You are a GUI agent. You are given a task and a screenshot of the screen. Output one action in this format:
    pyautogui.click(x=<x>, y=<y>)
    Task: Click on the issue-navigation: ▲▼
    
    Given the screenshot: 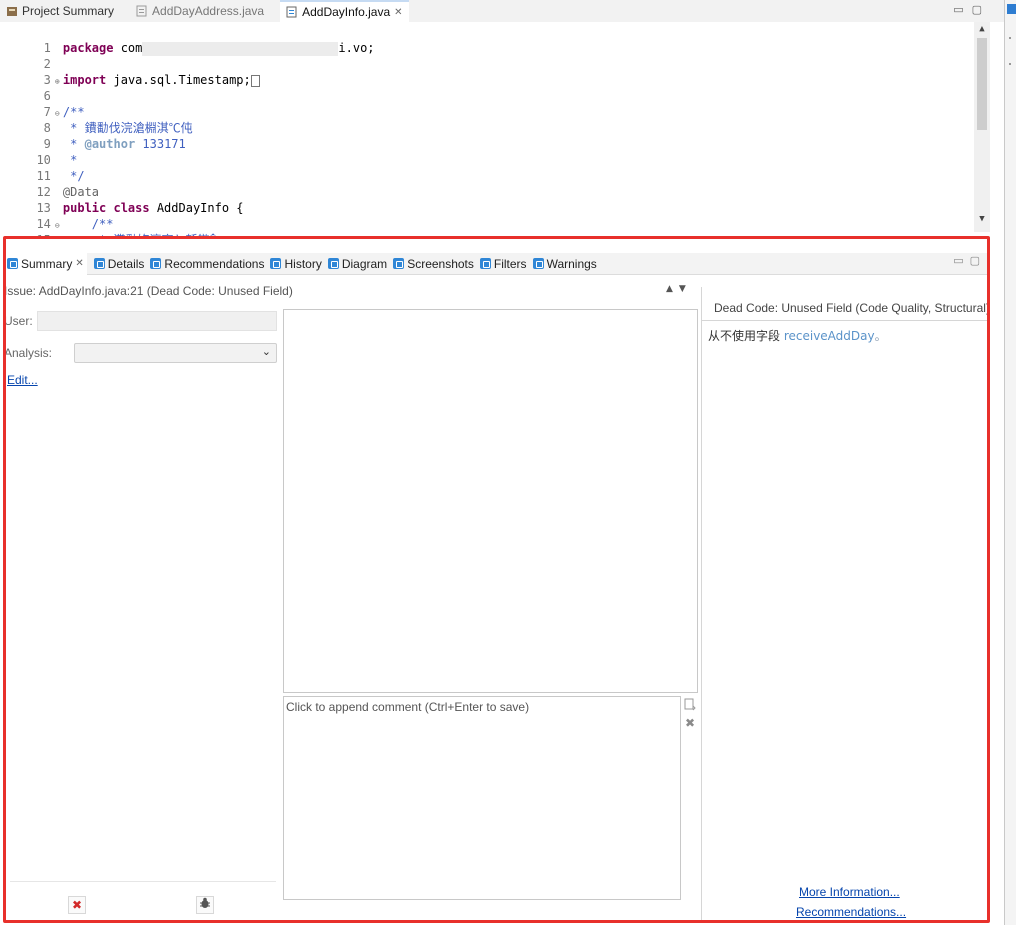 What is the action you would take?
    pyautogui.click(x=679, y=289)
    